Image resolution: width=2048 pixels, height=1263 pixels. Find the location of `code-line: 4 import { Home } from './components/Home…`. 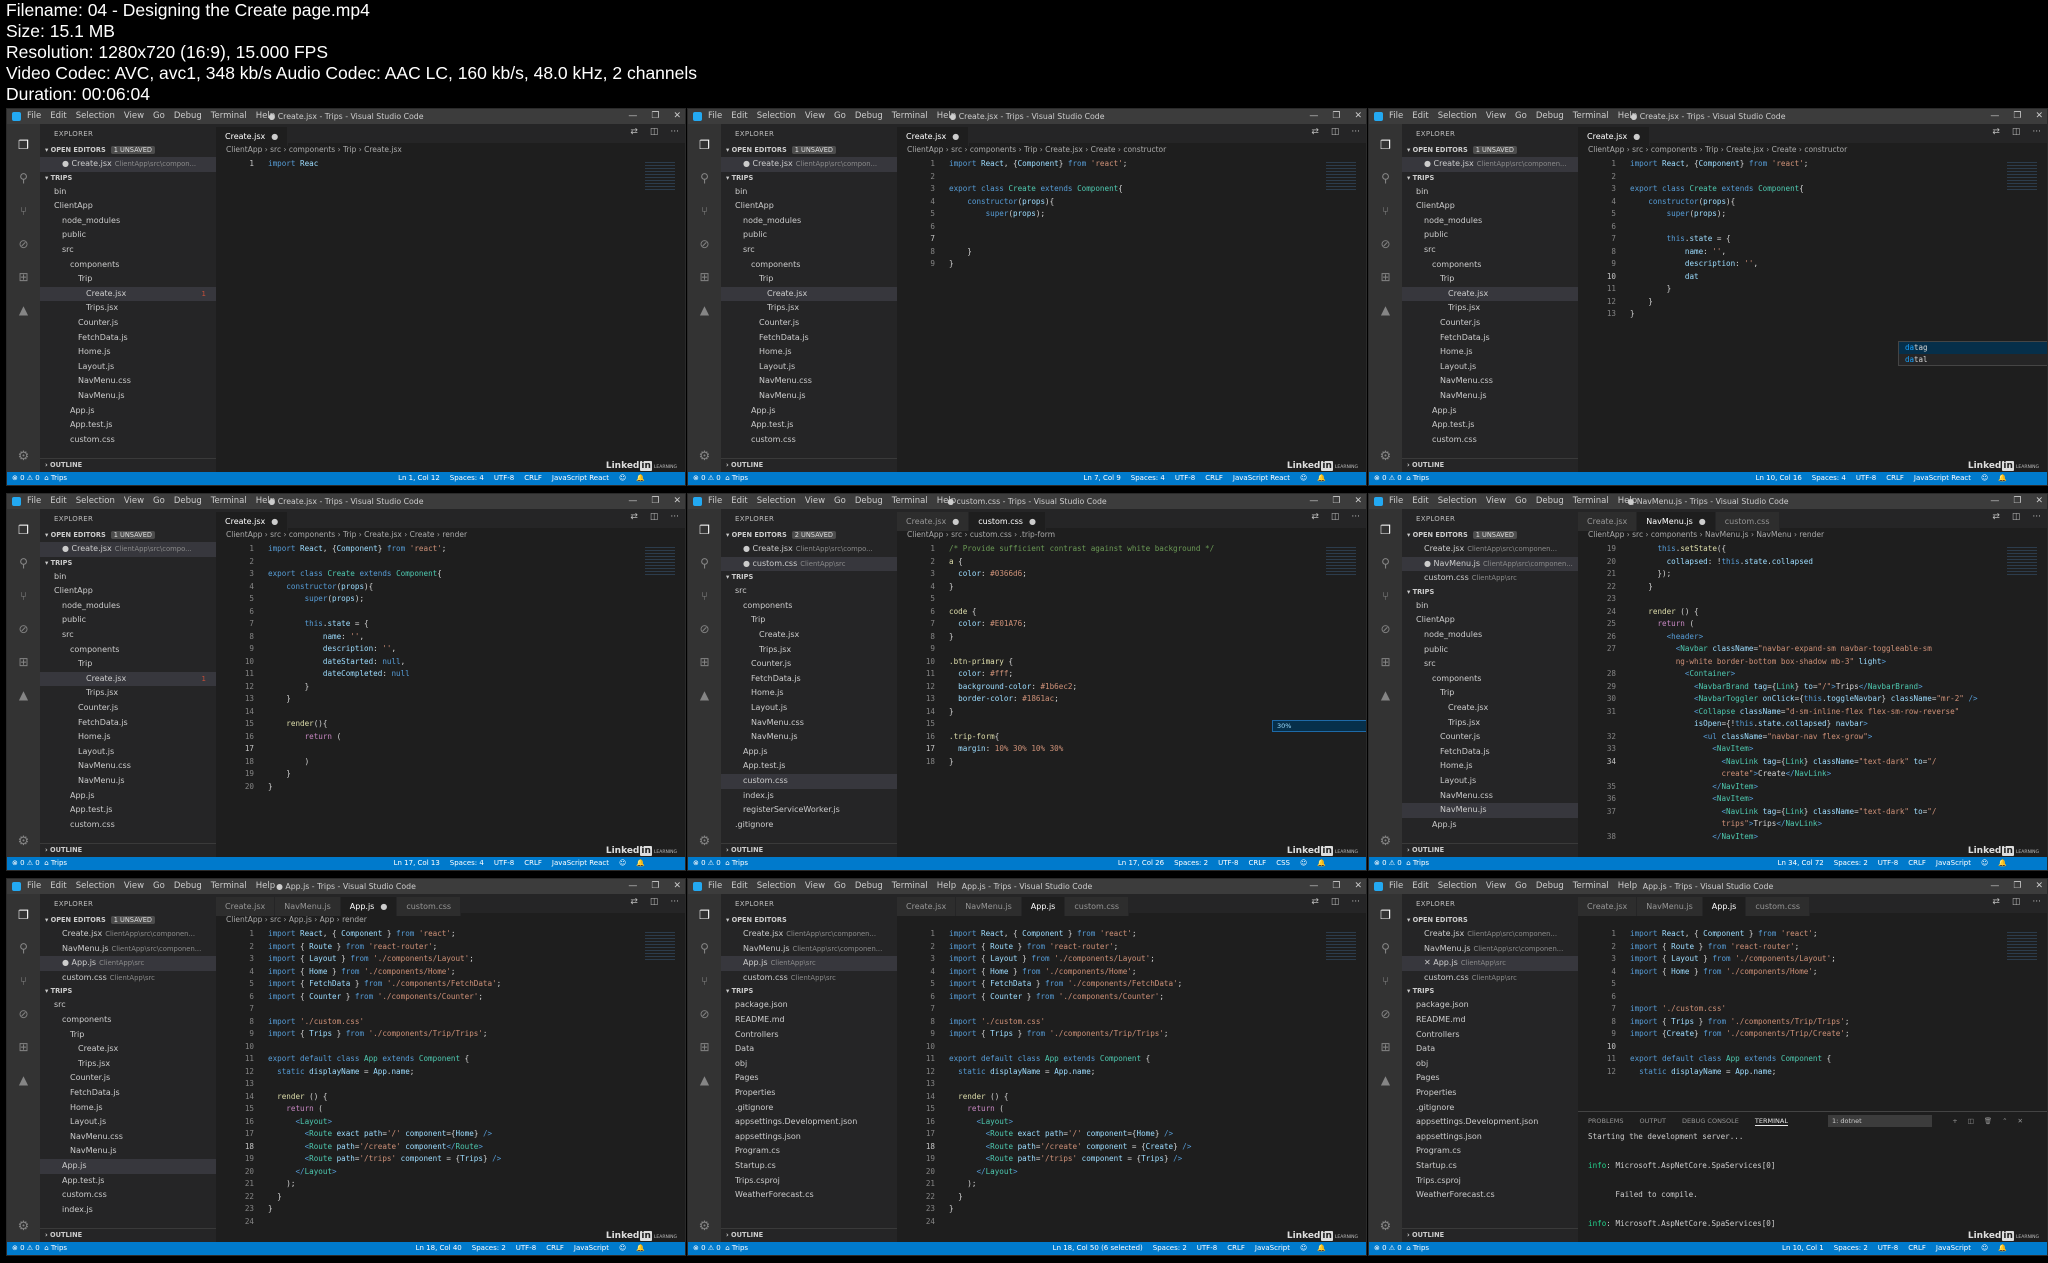

code-line: 4 import { Home } from './components/Home… is located at coordinates (1131, 972).